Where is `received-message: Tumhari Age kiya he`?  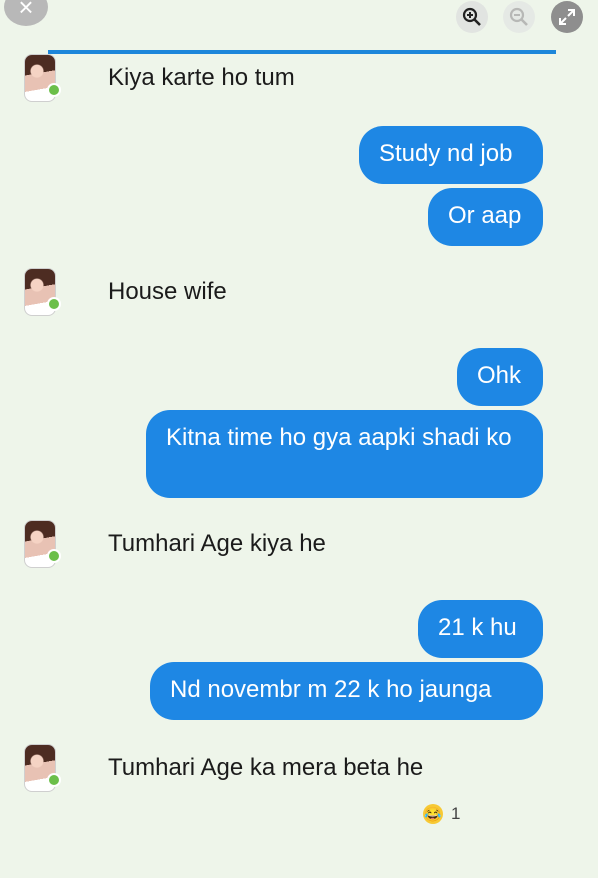 received-message: Tumhari Age kiya he is located at coordinates (175, 544).